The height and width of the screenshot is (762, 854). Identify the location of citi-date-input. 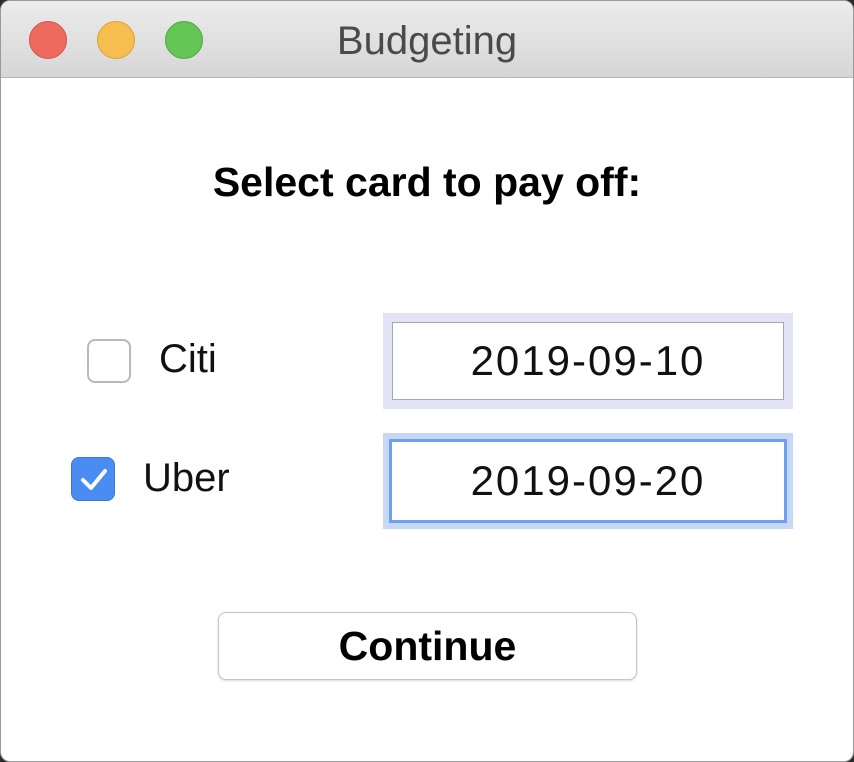
(588, 361).